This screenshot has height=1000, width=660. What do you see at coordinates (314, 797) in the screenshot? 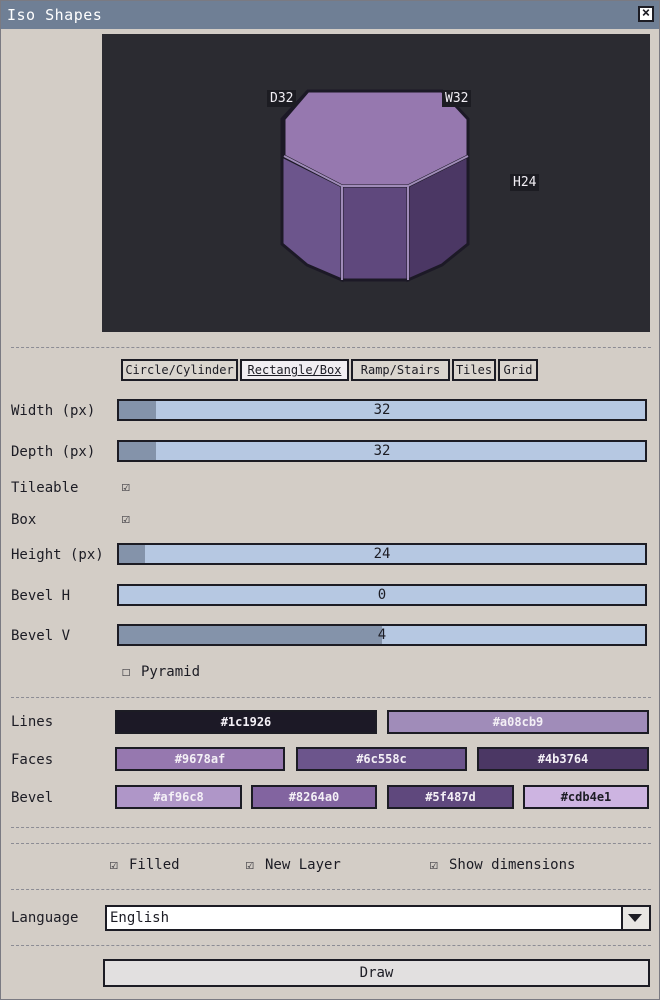
I see `bevel-color-2: #8264a0` at bounding box center [314, 797].